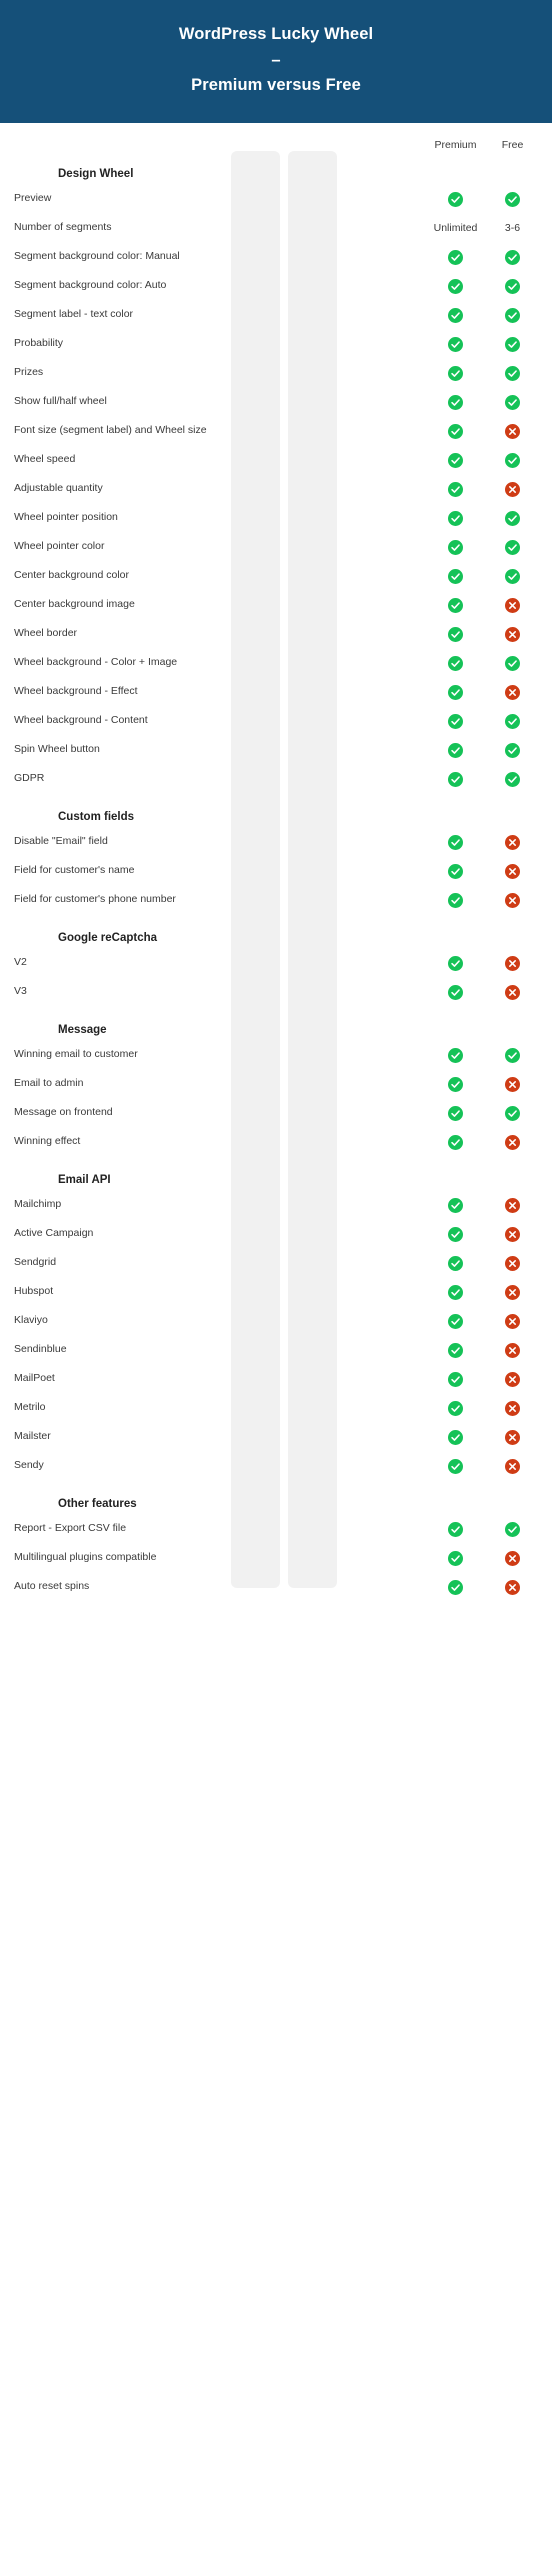 This screenshot has width=552, height=2560. Describe the element at coordinates (276, 59) in the screenshot. I see `page-title-dash: –` at that location.